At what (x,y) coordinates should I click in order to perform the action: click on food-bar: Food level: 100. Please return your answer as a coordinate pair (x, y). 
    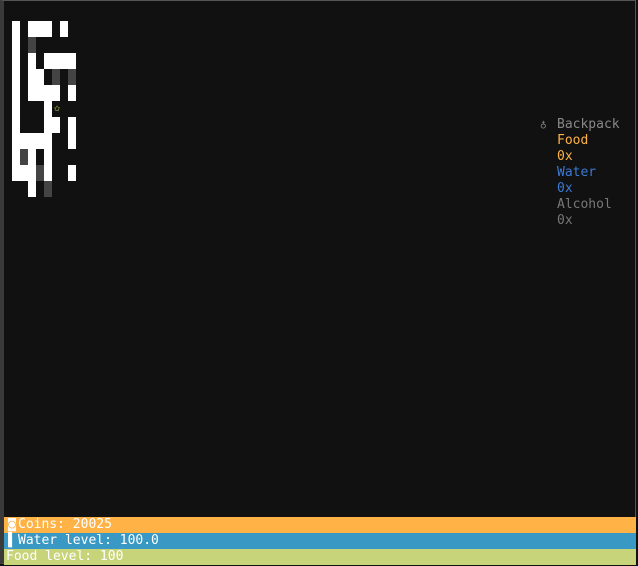
    Looking at the image, I should click on (320, 557).